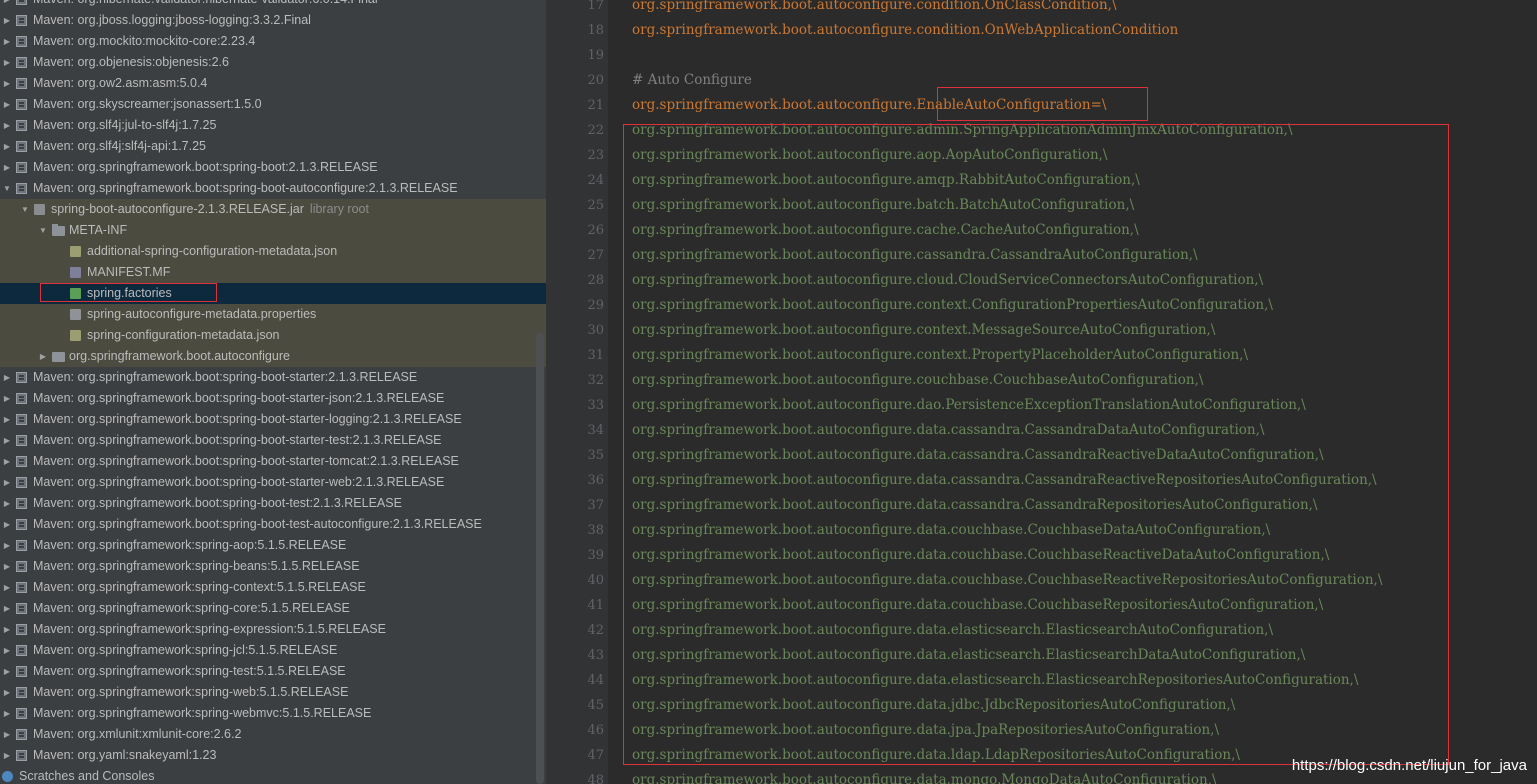 This screenshot has height=784, width=1537. What do you see at coordinates (273, 125) in the screenshot?
I see `tree-row: ▶ Maven: org.slf4j:jul-to-slf4j:1.7.25` at bounding box center [273, 125].